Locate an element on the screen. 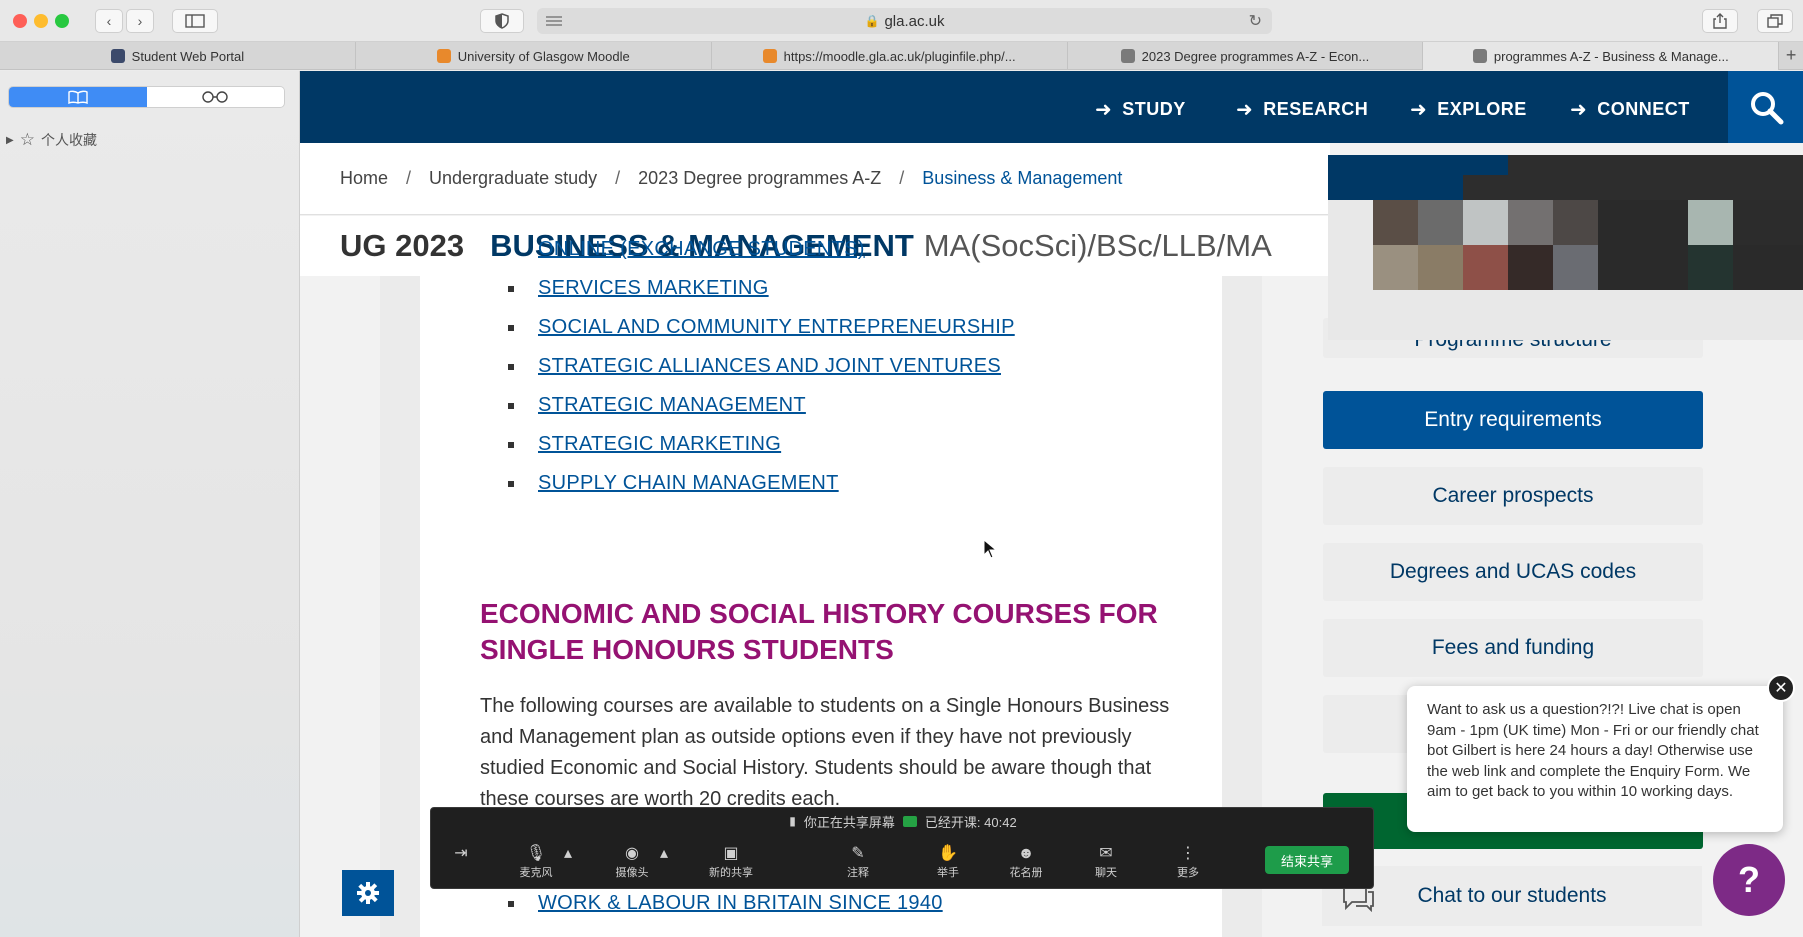  entry-requirements-button: Entry requirements is located at coordinates (1513, 420).